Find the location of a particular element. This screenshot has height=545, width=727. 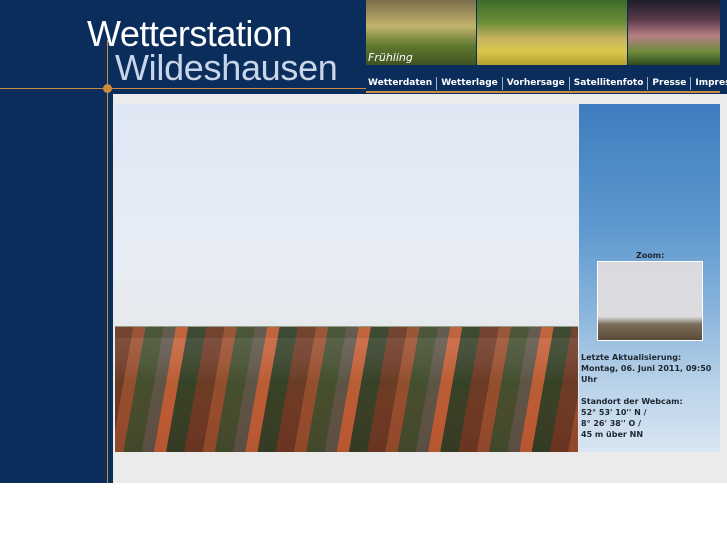

site-logo-subtitle: Wildeshausen is located at coordinates (226, 68).